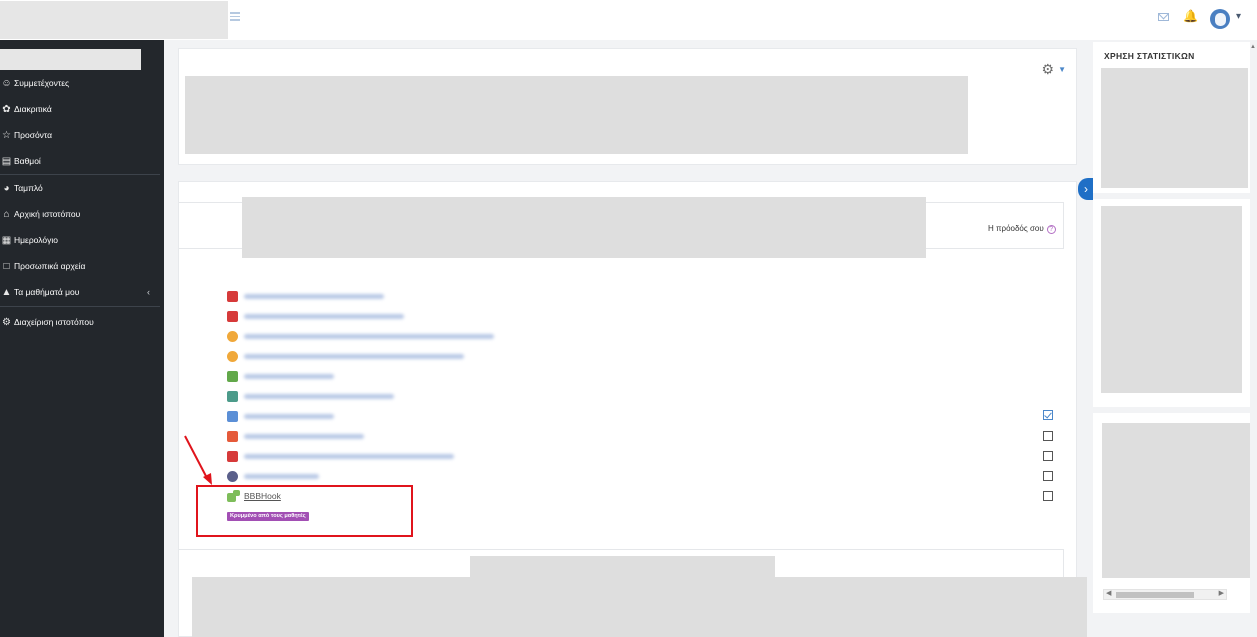 Image resolution: width=1257 pixels, height=637 pixels. What do you see at coordinates (584, 227) in the screenshot?
I see `section-title-redacted` at bounding box center [584, 227].